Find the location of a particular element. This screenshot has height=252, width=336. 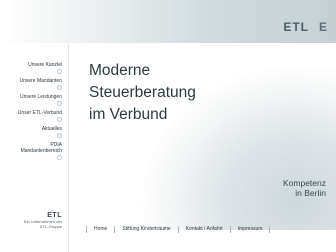

hero-line-3: im Verbund is located at coordinates (128, 114).